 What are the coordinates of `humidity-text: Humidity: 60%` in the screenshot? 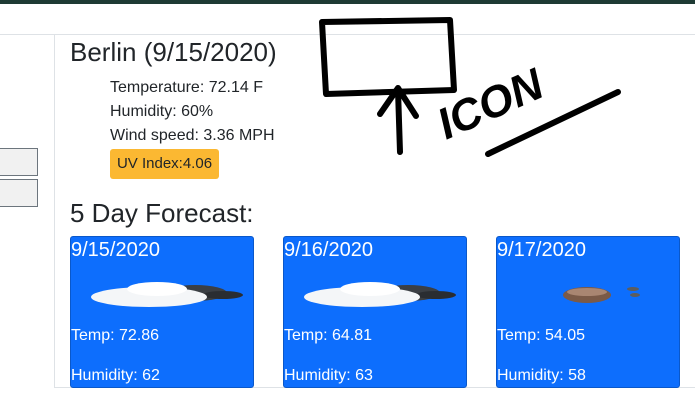 It's located at (162, 111).